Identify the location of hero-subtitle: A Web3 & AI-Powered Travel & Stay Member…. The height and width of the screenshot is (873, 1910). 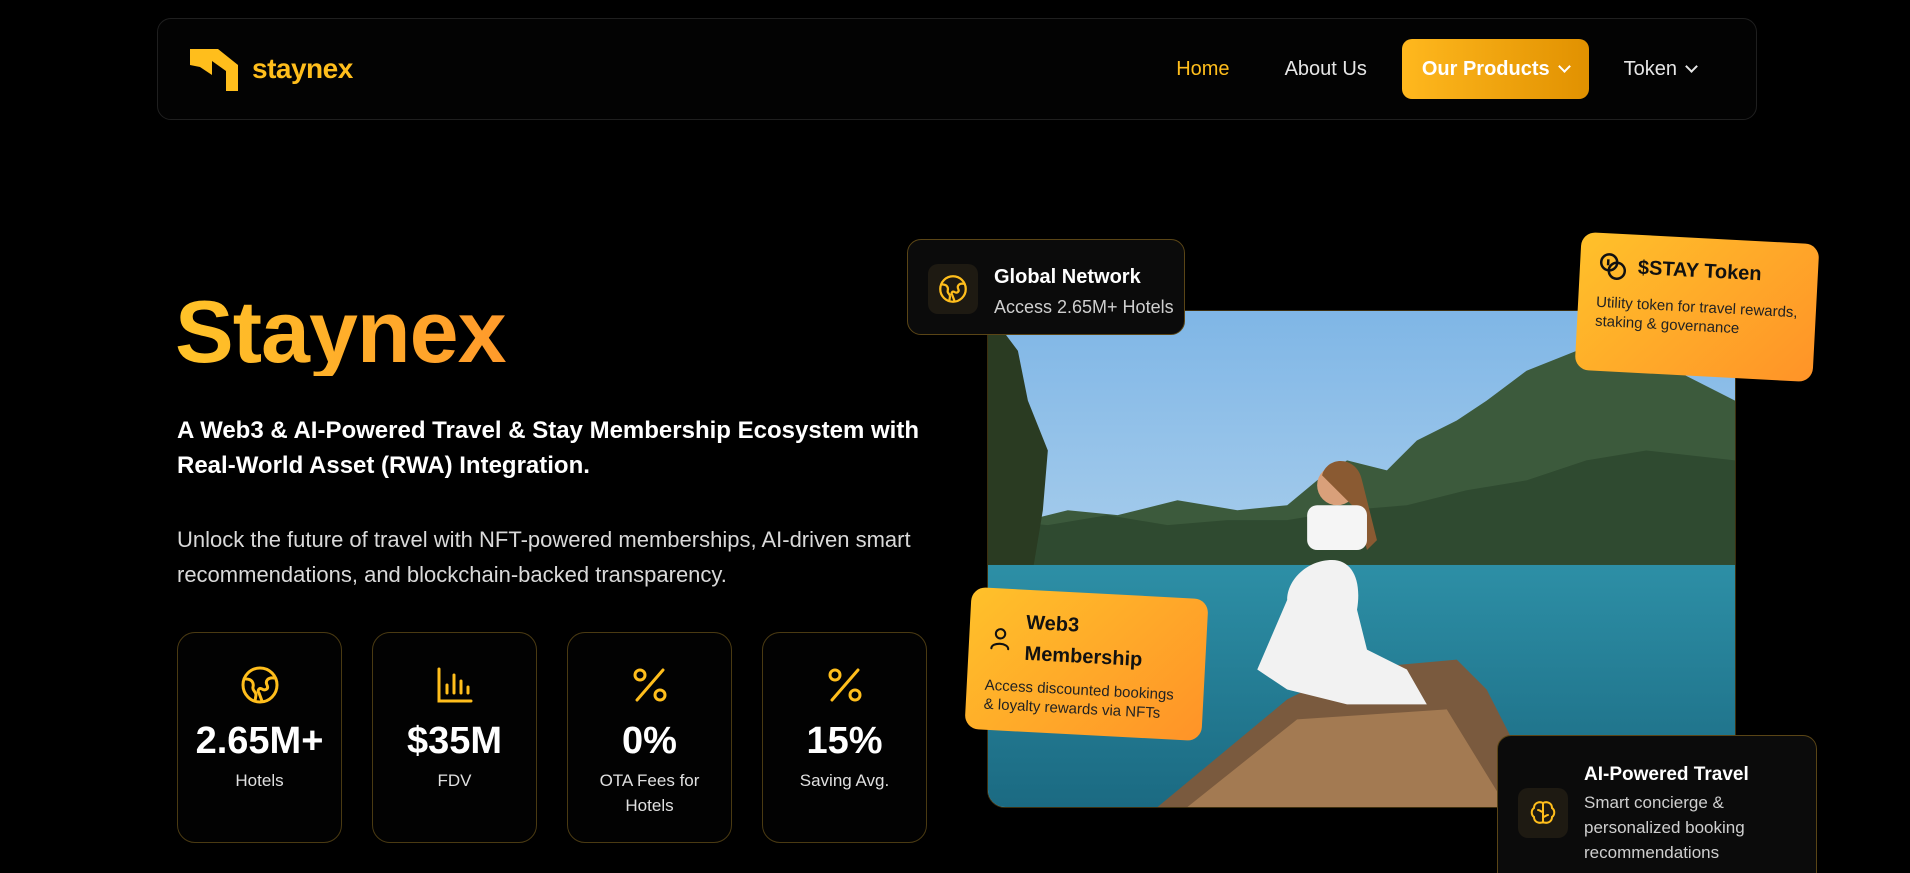
(548, 448).